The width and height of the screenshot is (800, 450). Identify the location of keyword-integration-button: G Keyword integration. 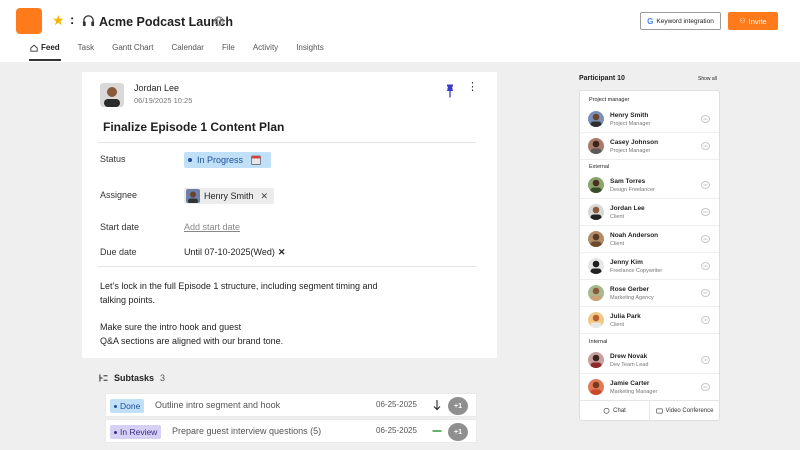
(680, 21).